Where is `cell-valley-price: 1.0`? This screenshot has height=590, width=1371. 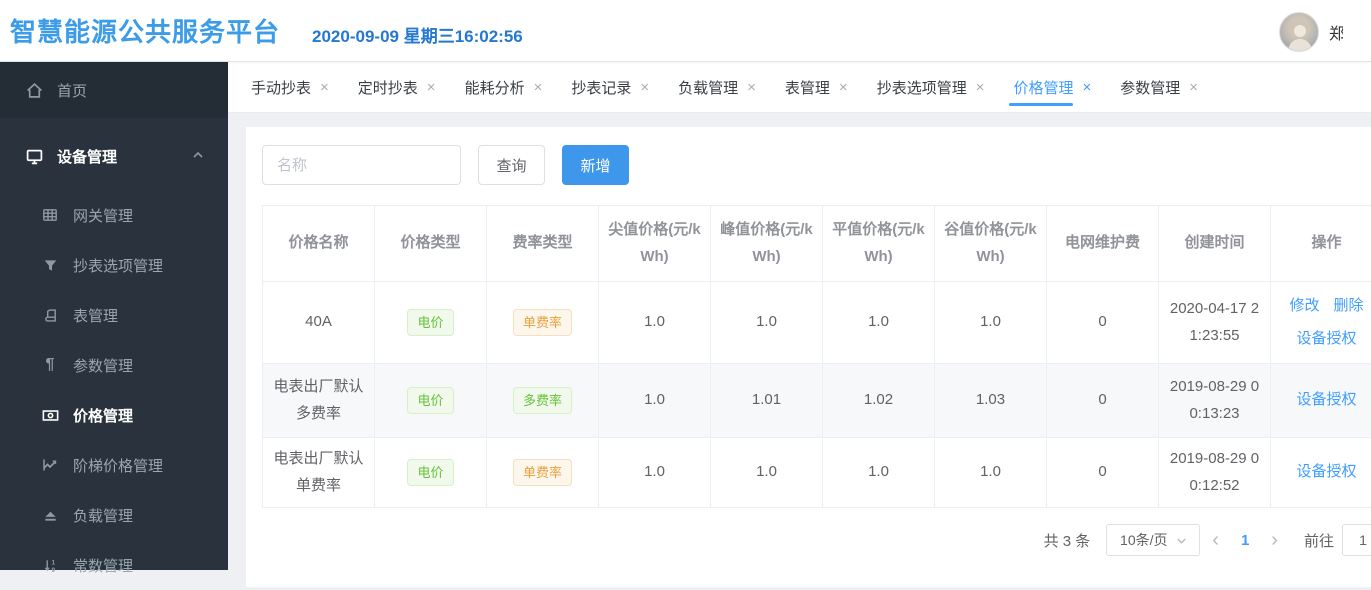 cell-valley-price: 1.0 is located at coordinates (991, 323).